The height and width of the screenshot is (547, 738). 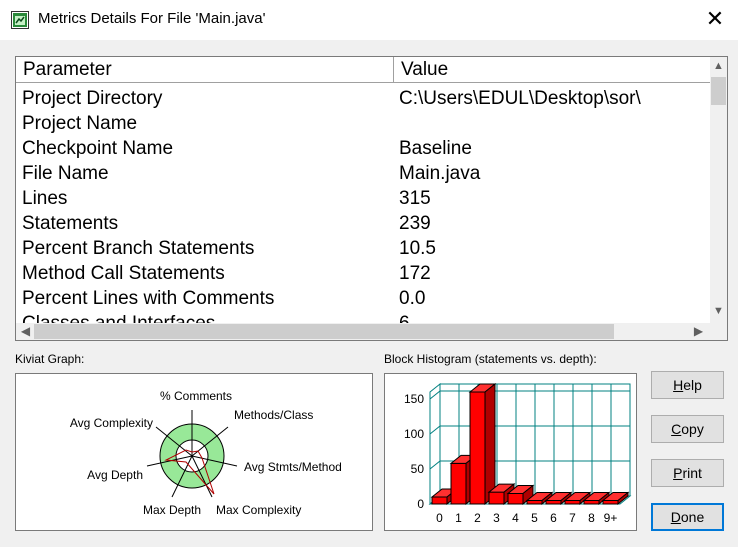 What do you see at coordinates (172, 510) in the screenshot?
I see `kiviat-axis-label: Max Depth` at bounding box center [172, 510].